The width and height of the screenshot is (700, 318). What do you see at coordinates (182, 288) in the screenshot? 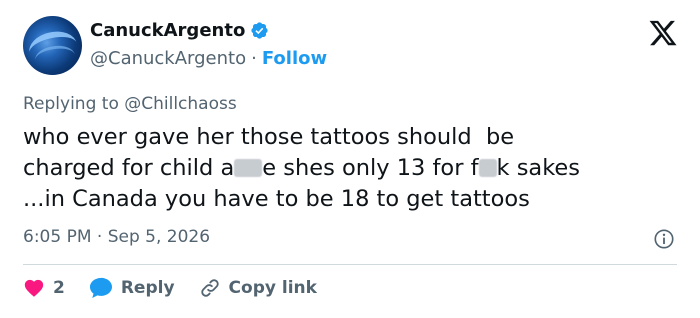
I see `action-bar: 2 Reply Copy link` at bounding box center [182, 288].